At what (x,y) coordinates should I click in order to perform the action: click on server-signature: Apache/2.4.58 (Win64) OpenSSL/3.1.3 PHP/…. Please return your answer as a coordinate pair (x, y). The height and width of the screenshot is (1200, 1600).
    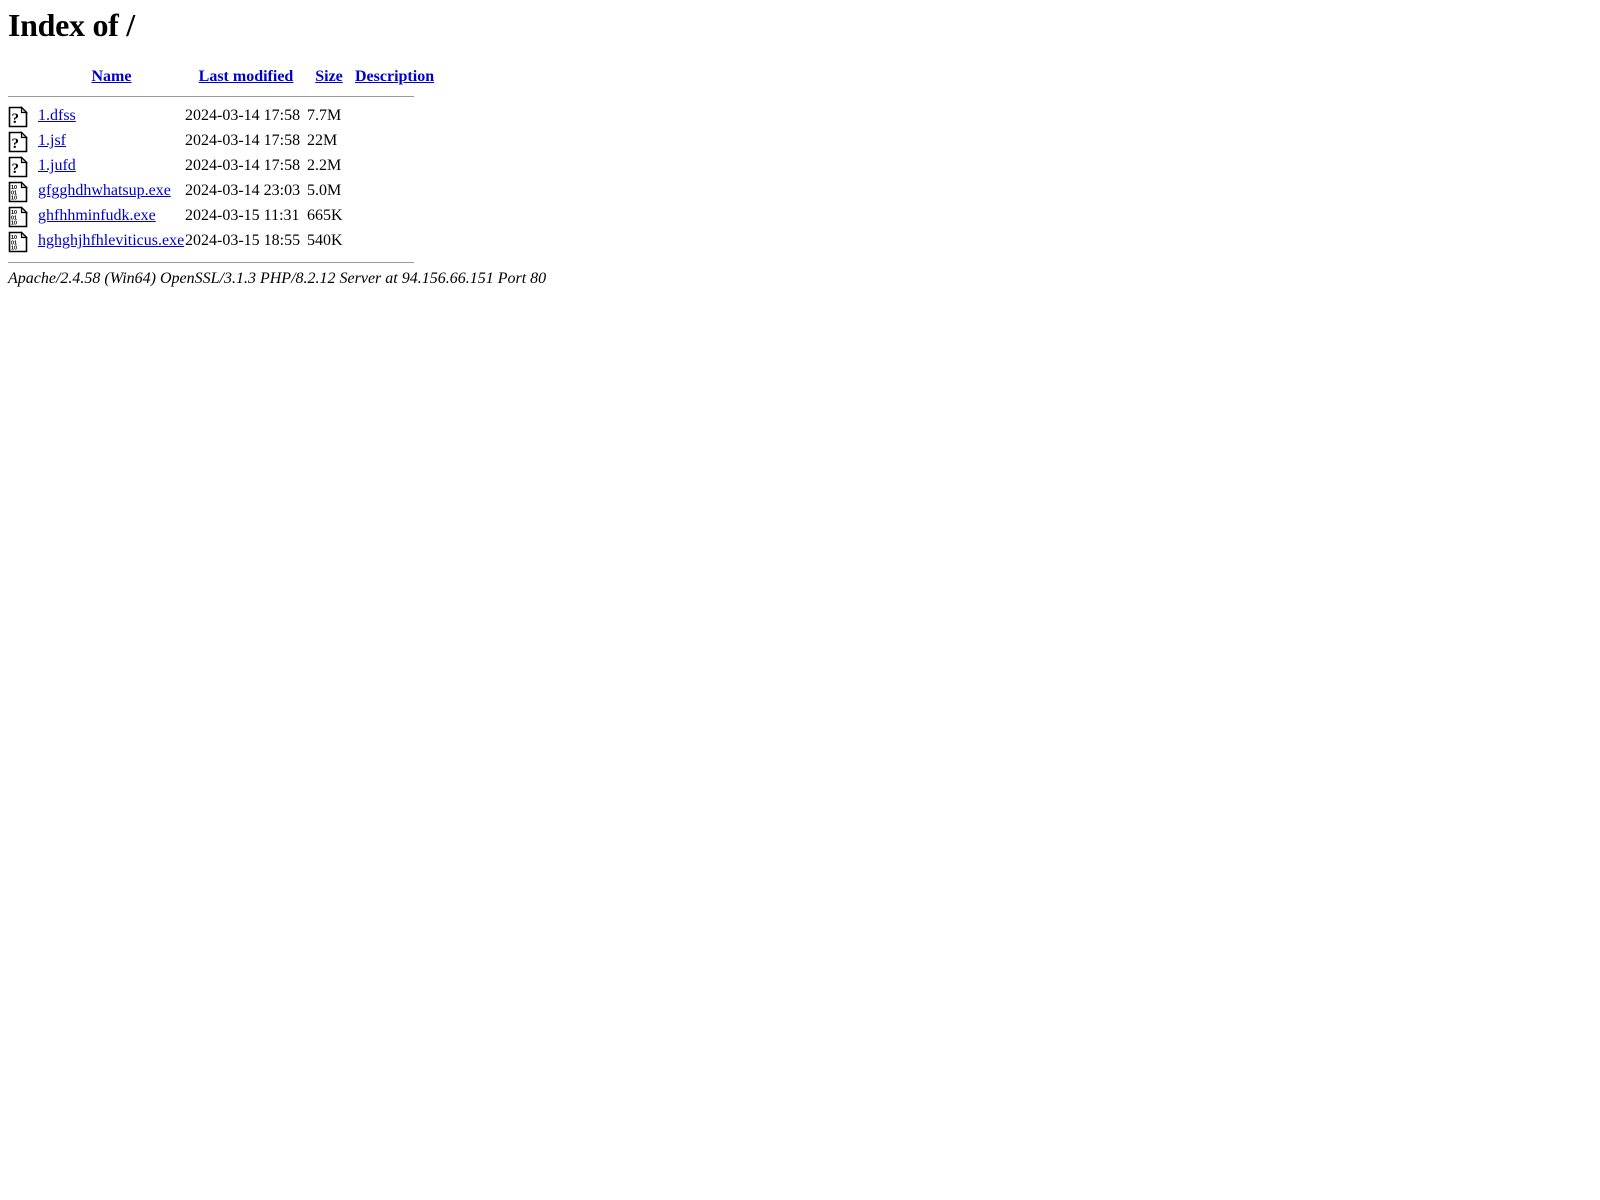
    Looking at the image, I should click on (277, 279).